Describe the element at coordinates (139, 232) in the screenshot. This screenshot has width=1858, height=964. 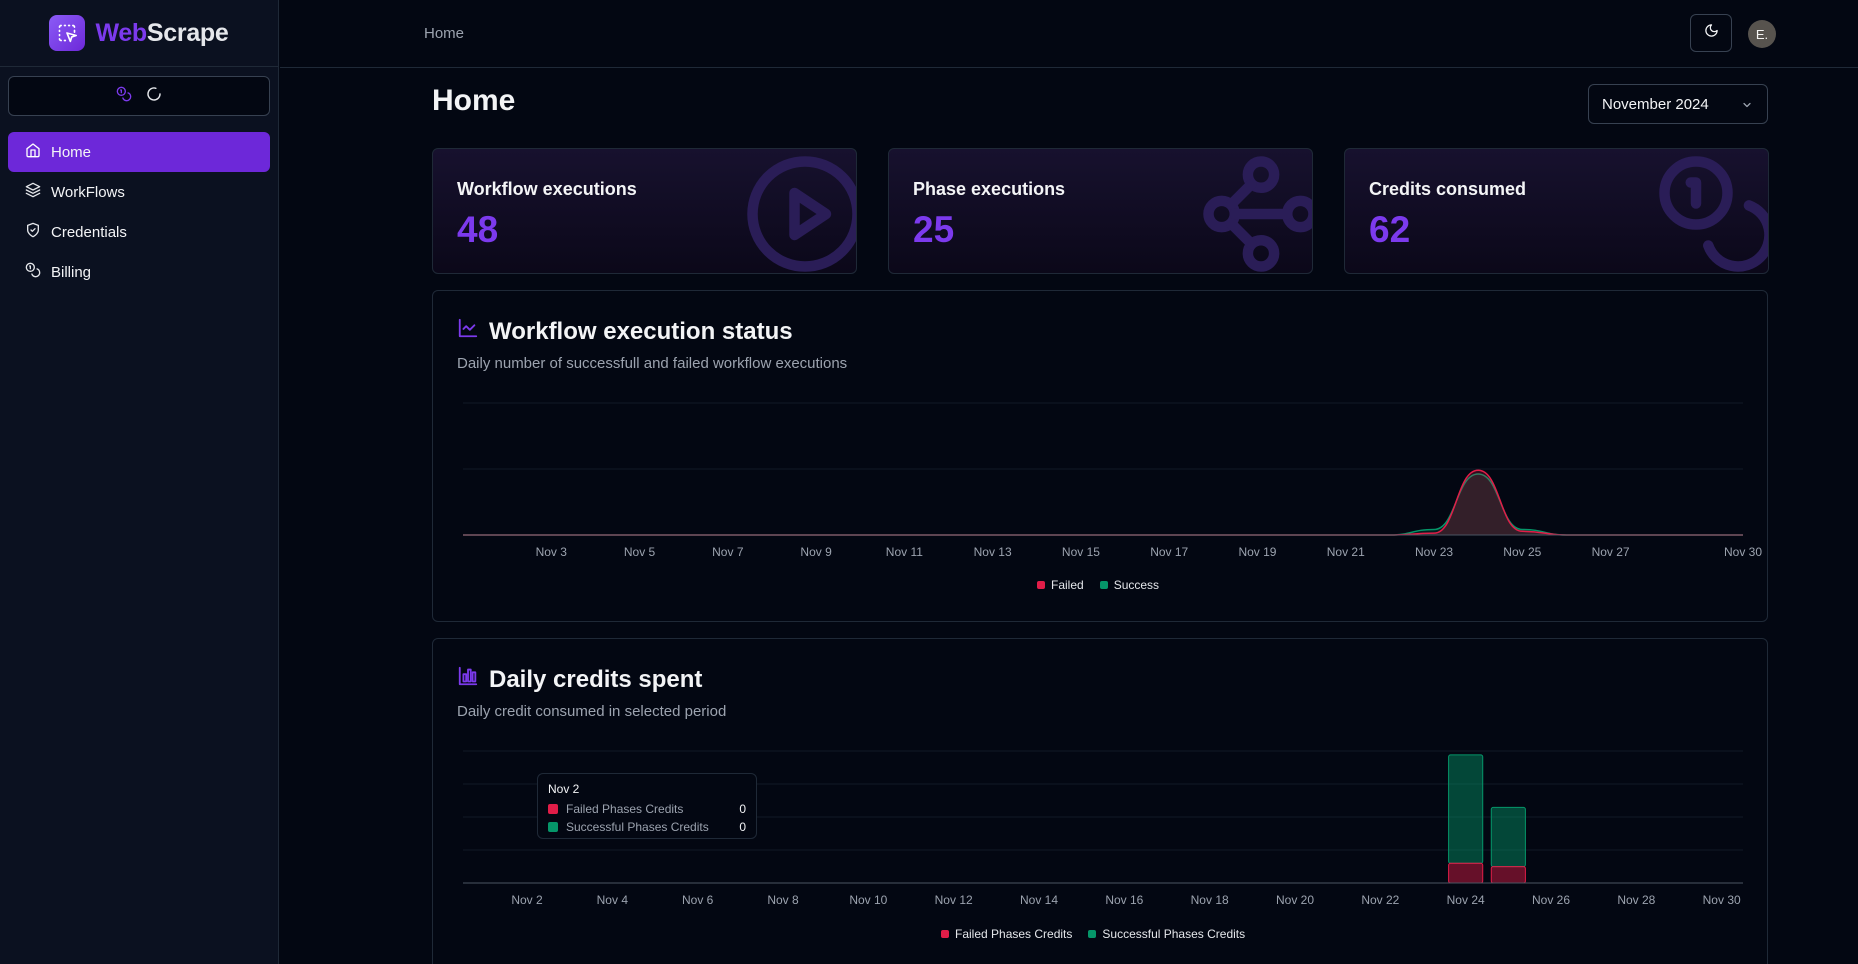
I see `sidebar-item-credentials: Credentials` at that location.